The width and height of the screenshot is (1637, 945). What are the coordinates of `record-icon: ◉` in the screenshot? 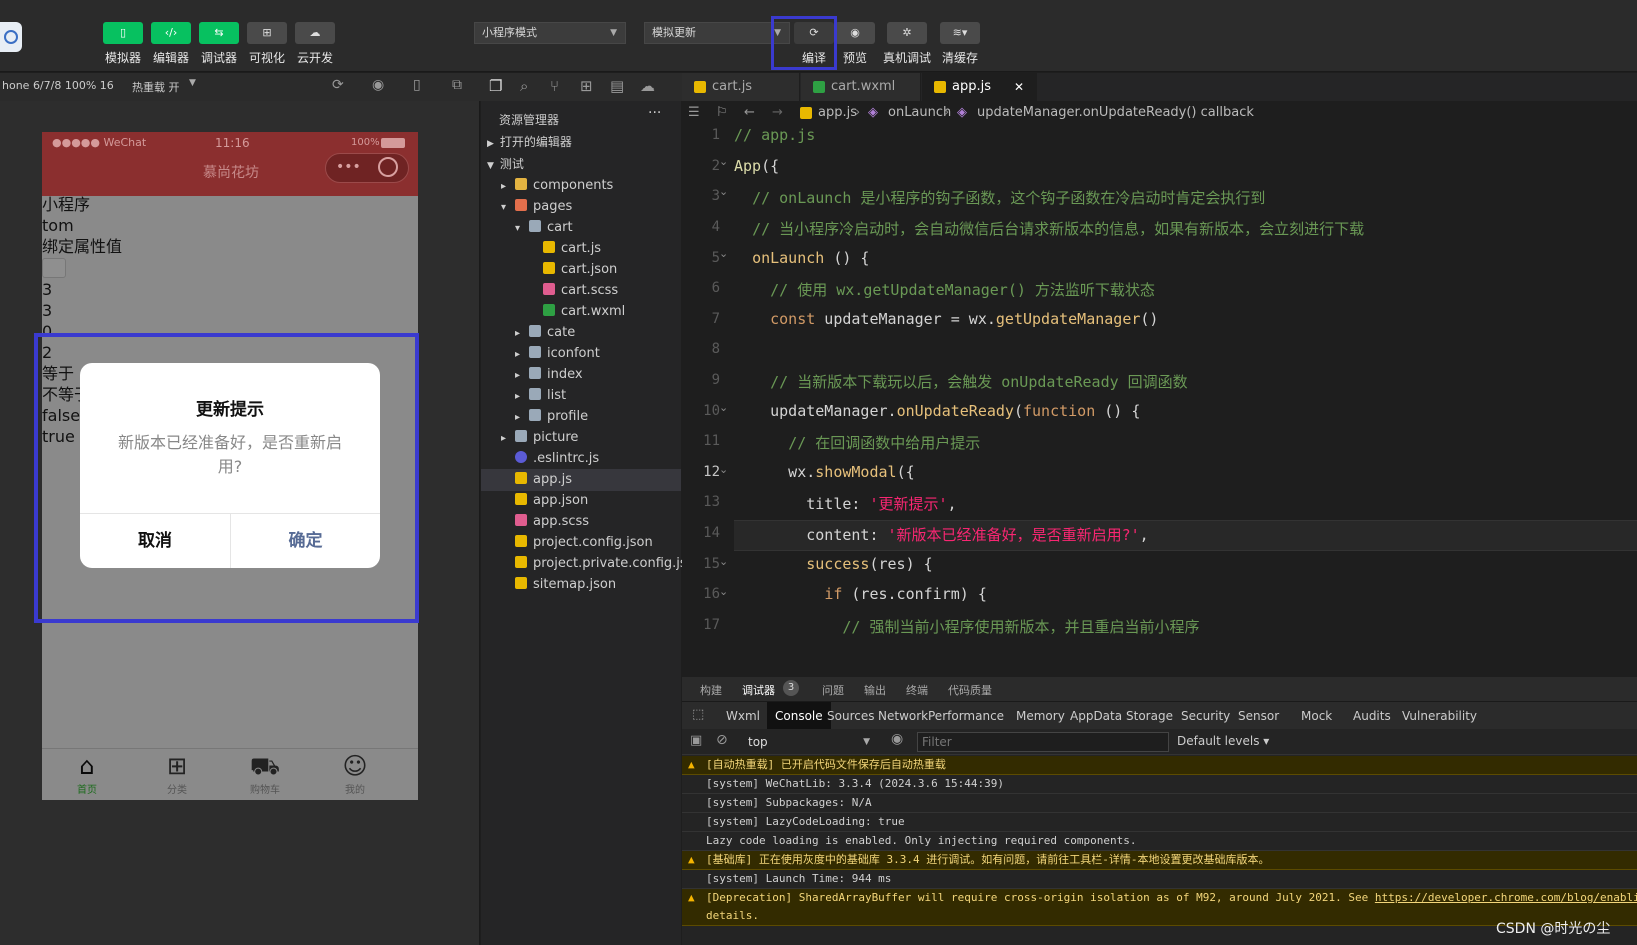 It's located at (378, 85).